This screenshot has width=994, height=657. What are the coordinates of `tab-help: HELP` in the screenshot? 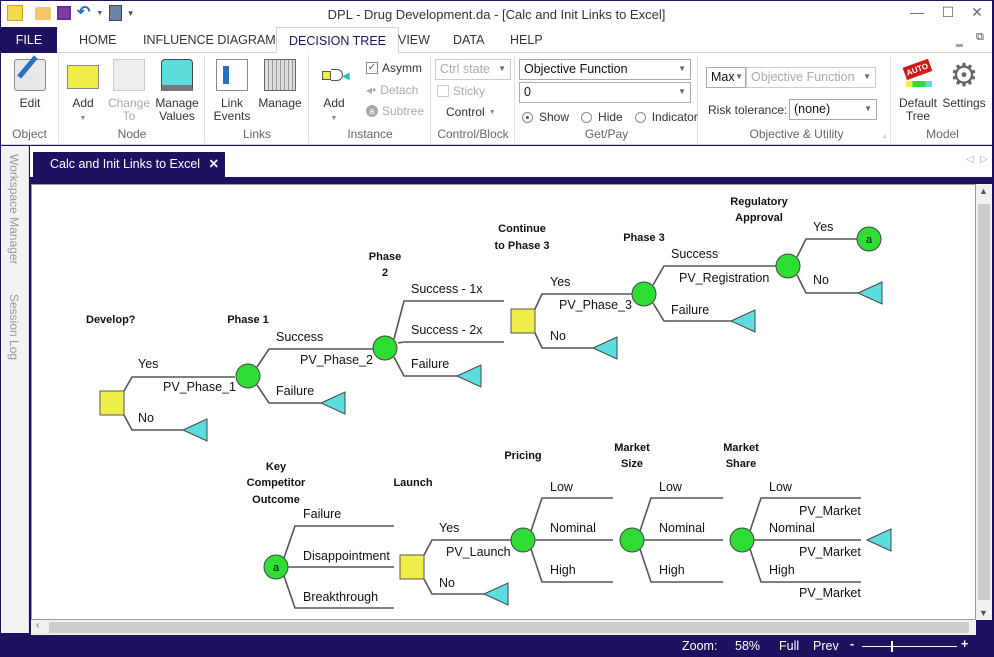 It's located at (526, 40).